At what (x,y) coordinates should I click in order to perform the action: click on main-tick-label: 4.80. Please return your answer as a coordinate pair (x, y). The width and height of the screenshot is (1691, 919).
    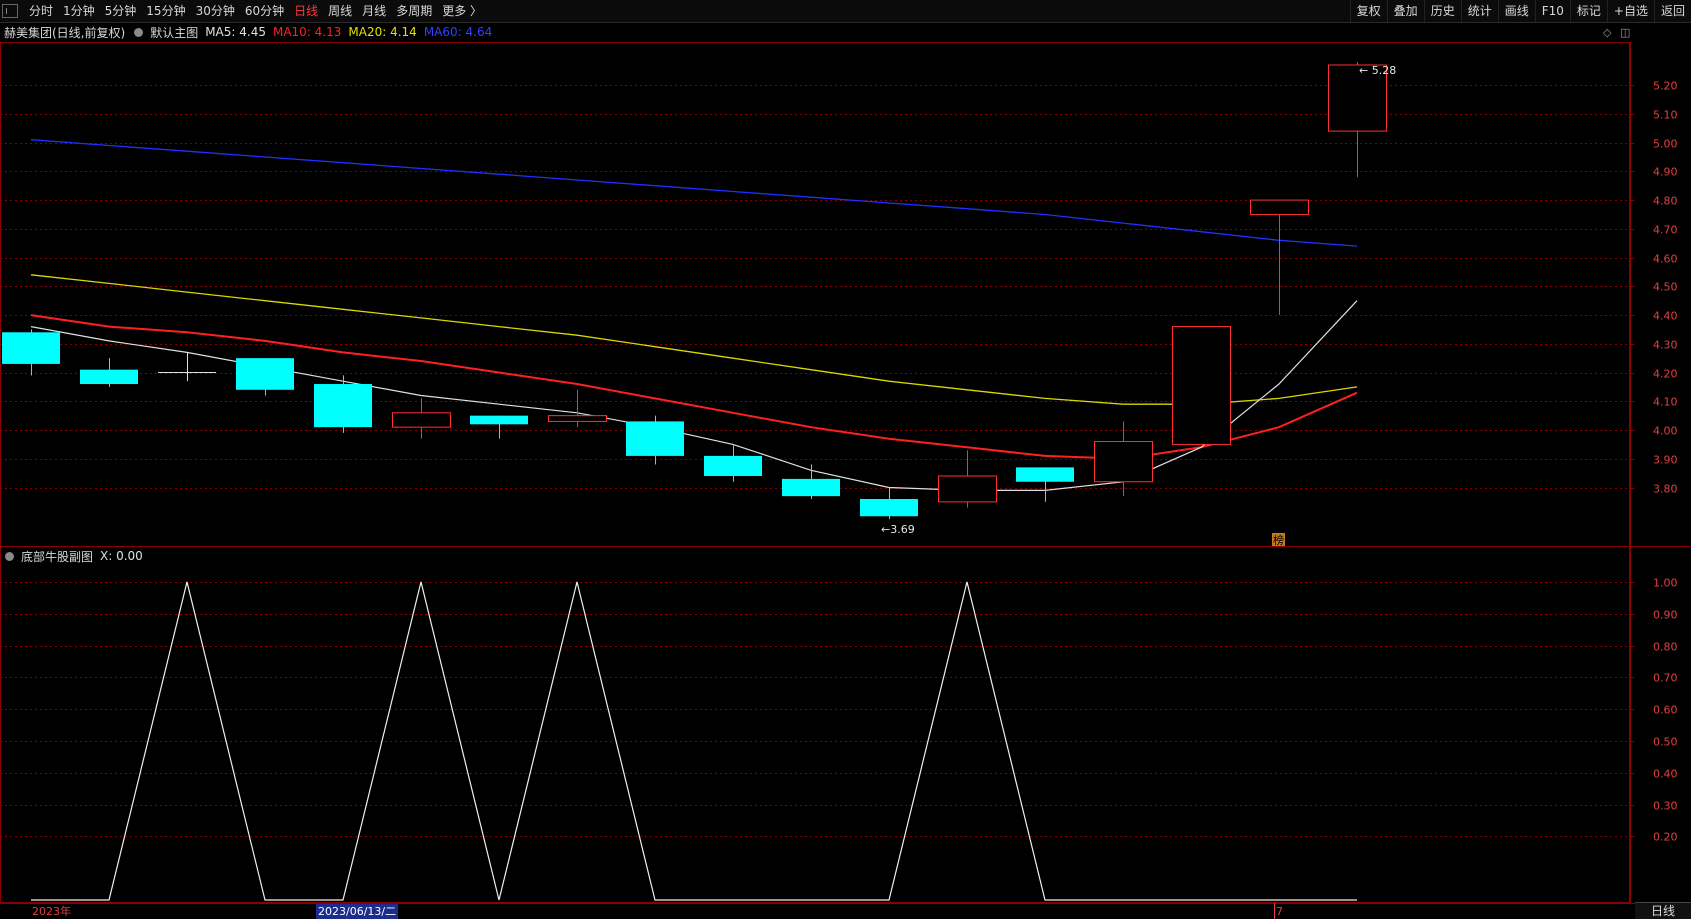
    Looking at the image, I should click on (1665, 201).